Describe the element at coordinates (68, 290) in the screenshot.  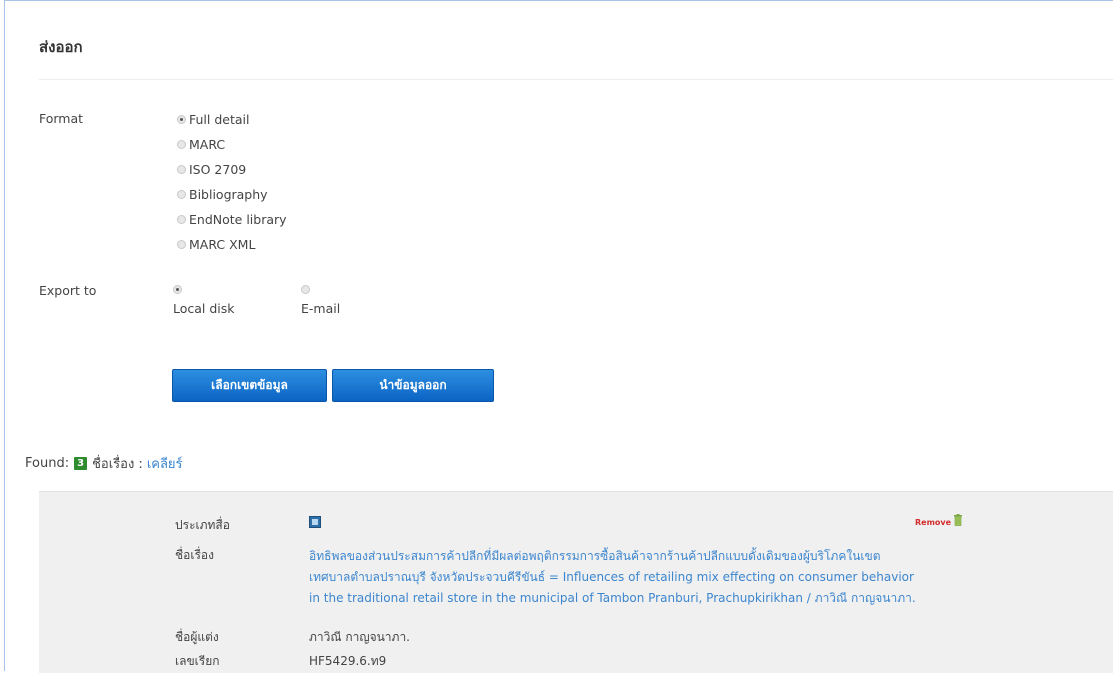
I see `export-to-label: Export to` at that location.